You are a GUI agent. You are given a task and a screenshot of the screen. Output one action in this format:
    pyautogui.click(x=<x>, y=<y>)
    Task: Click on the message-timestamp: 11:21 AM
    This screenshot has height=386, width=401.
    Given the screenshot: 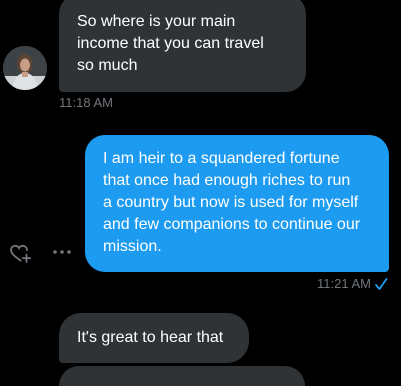 What is the action you would take?
    pyautogui.click(x=344, y=283)
    